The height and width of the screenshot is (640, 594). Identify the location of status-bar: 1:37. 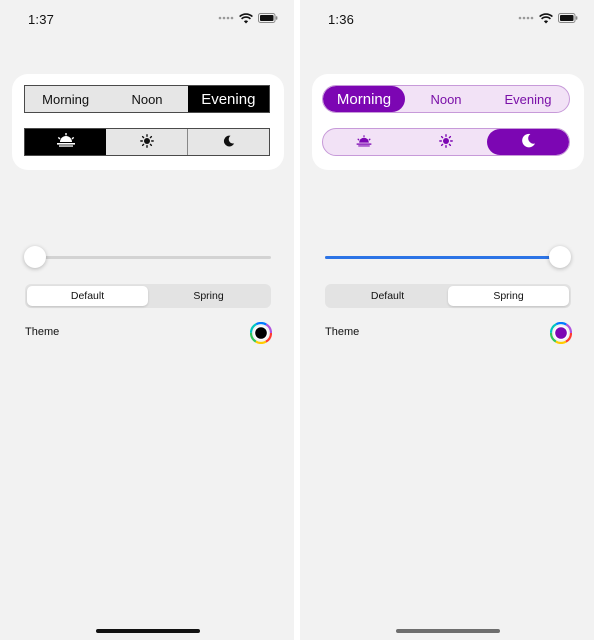
(147, 17).